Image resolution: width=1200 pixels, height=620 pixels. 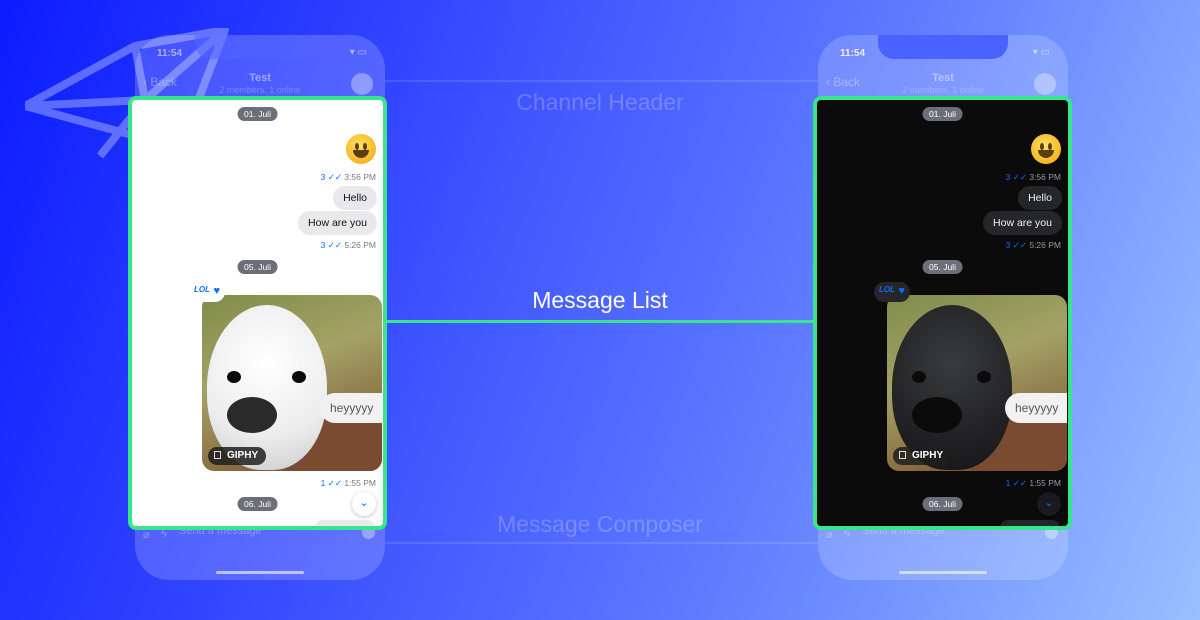 I want to click on message-list-connector, so click(x=600, y=321).